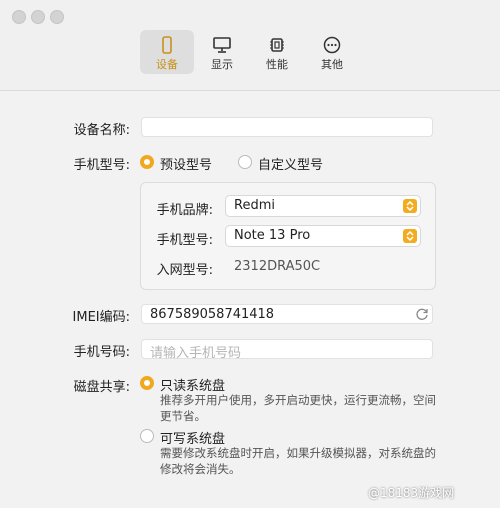  What do you see at coordinates (254, 205) in the screenshot?
I see `brand-value: Redmi` at bounding box center [254, 205].